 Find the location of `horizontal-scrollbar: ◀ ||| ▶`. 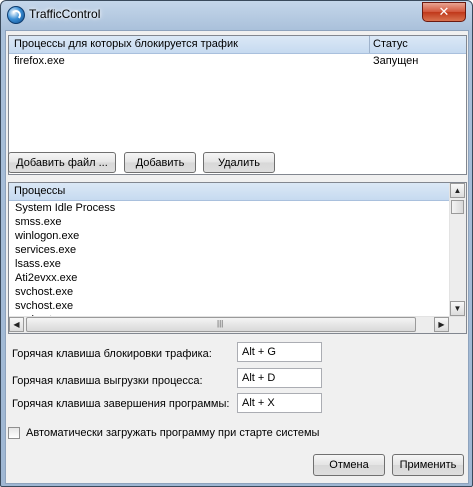

horizontal-scrollbar: ◀ ||| ▶ is located at coordinates (237, 324).